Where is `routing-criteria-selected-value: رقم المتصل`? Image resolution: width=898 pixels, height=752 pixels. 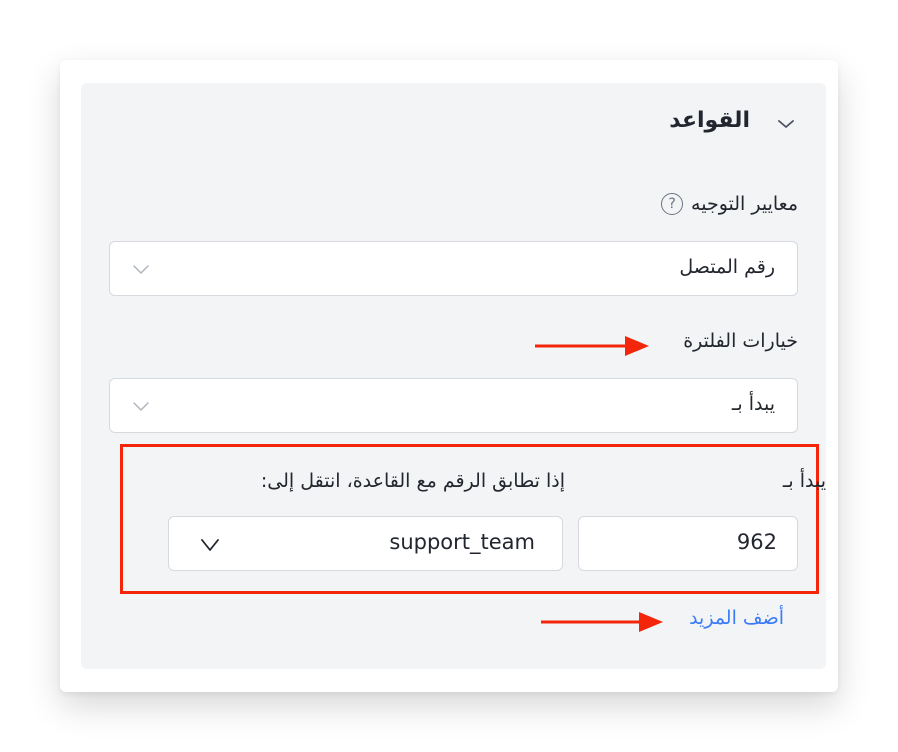
routing-criteria-selected-value: رقم المتصل is located at coordinates (727, 267).